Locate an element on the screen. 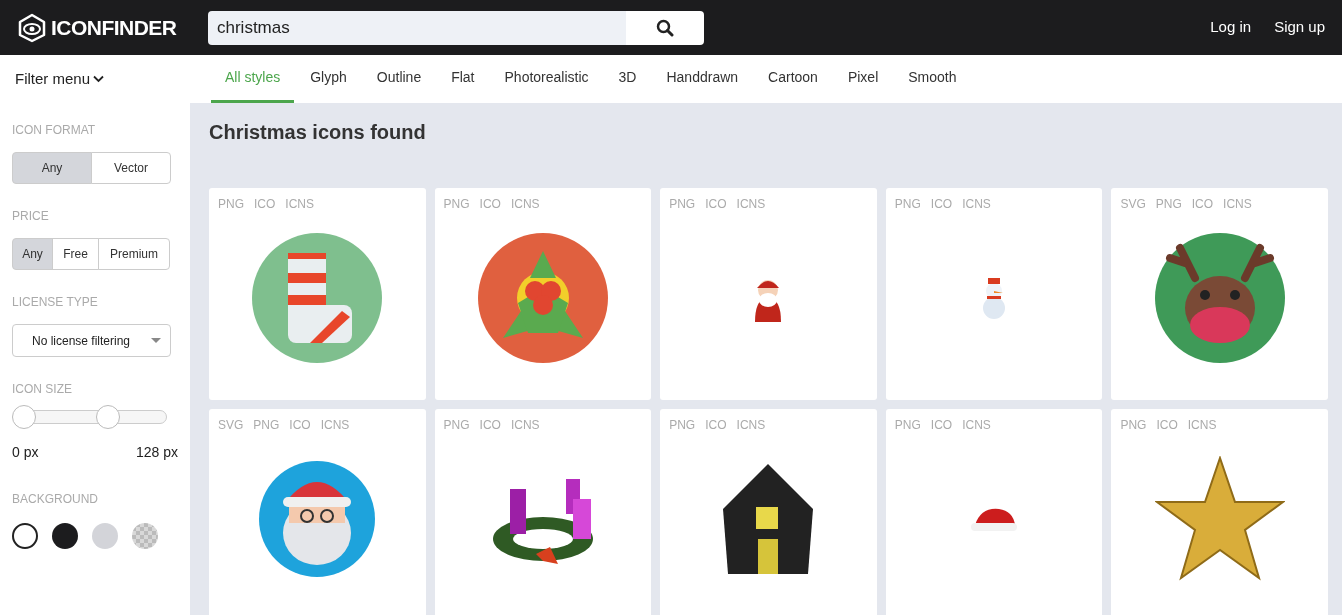 The image size is (1342, 615). santa-icon is located at coordinates (317, 518).